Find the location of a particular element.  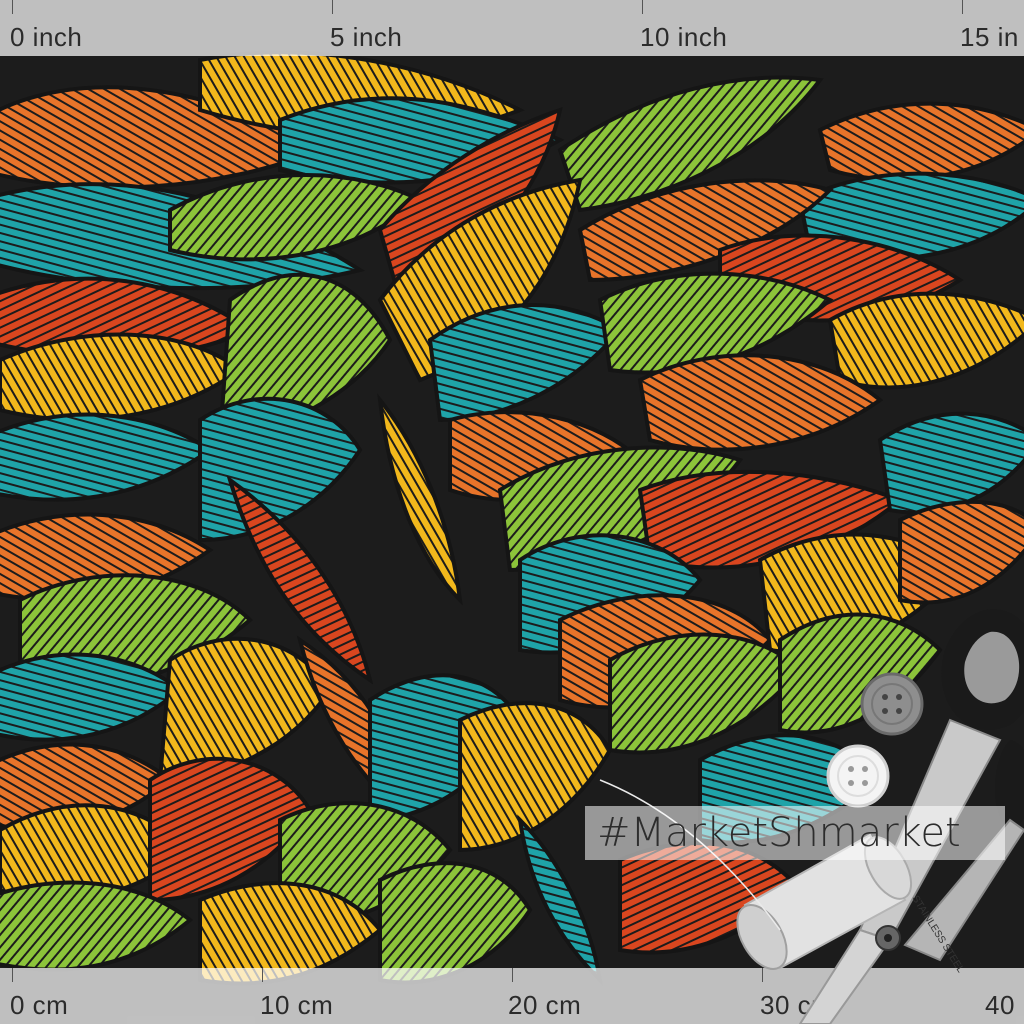

ruler-label-inch-10: 10 inch is located at coordinates (684, 37).